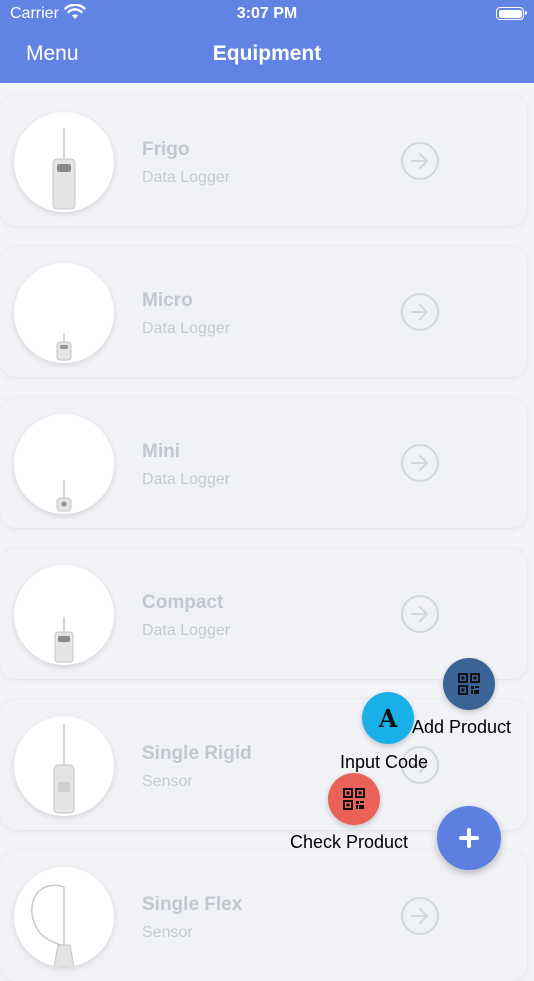  What do you see at coordinates (263, 915) in the screenshot?
I see `equipment-item: Single Flex Sensor` at bounding box center [263, 915].